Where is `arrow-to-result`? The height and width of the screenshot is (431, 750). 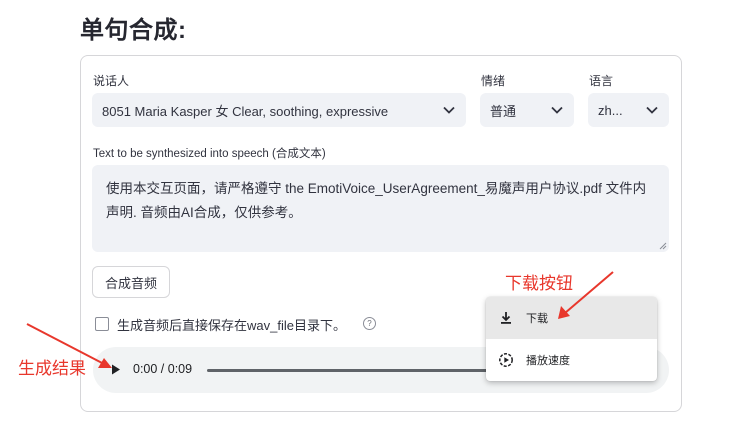
arrow-to-result is located at coordinates (65, 344).